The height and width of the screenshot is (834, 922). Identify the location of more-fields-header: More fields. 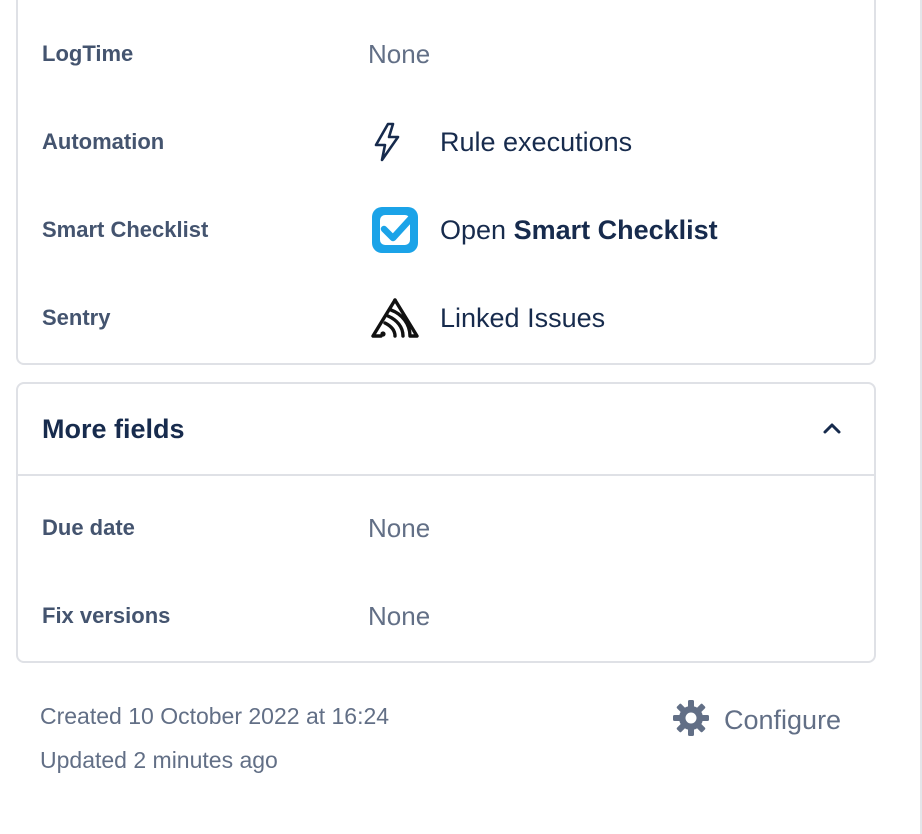
(446, 430).